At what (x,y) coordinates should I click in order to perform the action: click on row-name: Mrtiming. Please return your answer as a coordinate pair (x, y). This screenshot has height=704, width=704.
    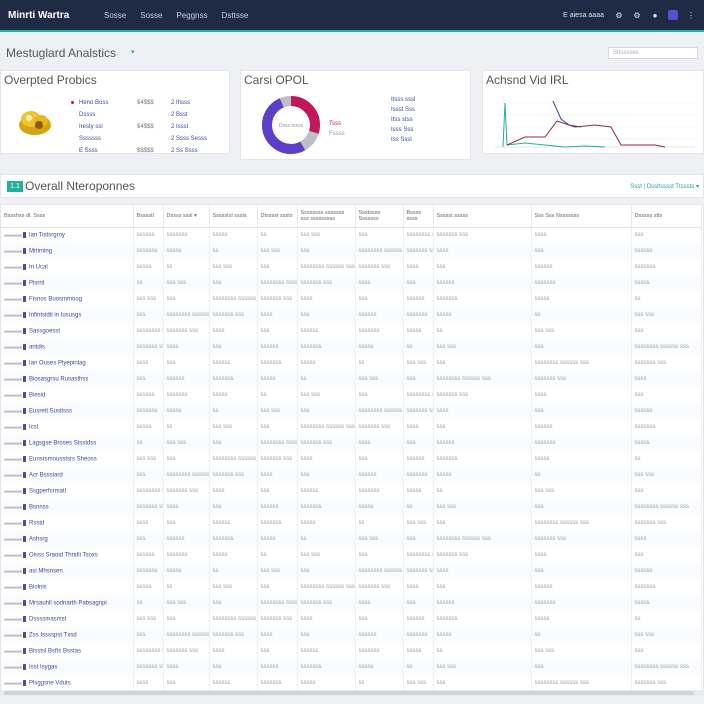
    Looking at the image, I should click on (40, 251).